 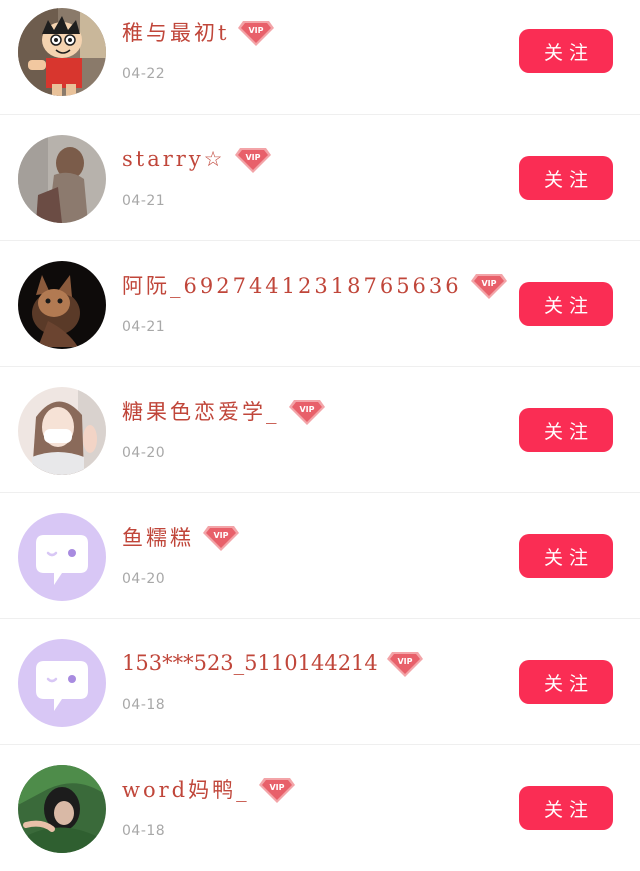 I want to click on username: 鱼糯糕, so click(x=158, y=537).